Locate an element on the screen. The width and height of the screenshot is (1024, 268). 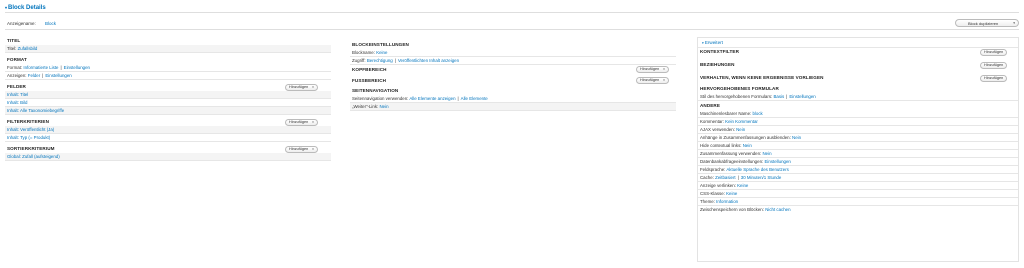
display-name-row: Anzeigename: Block is located at coordinates (512, 23).